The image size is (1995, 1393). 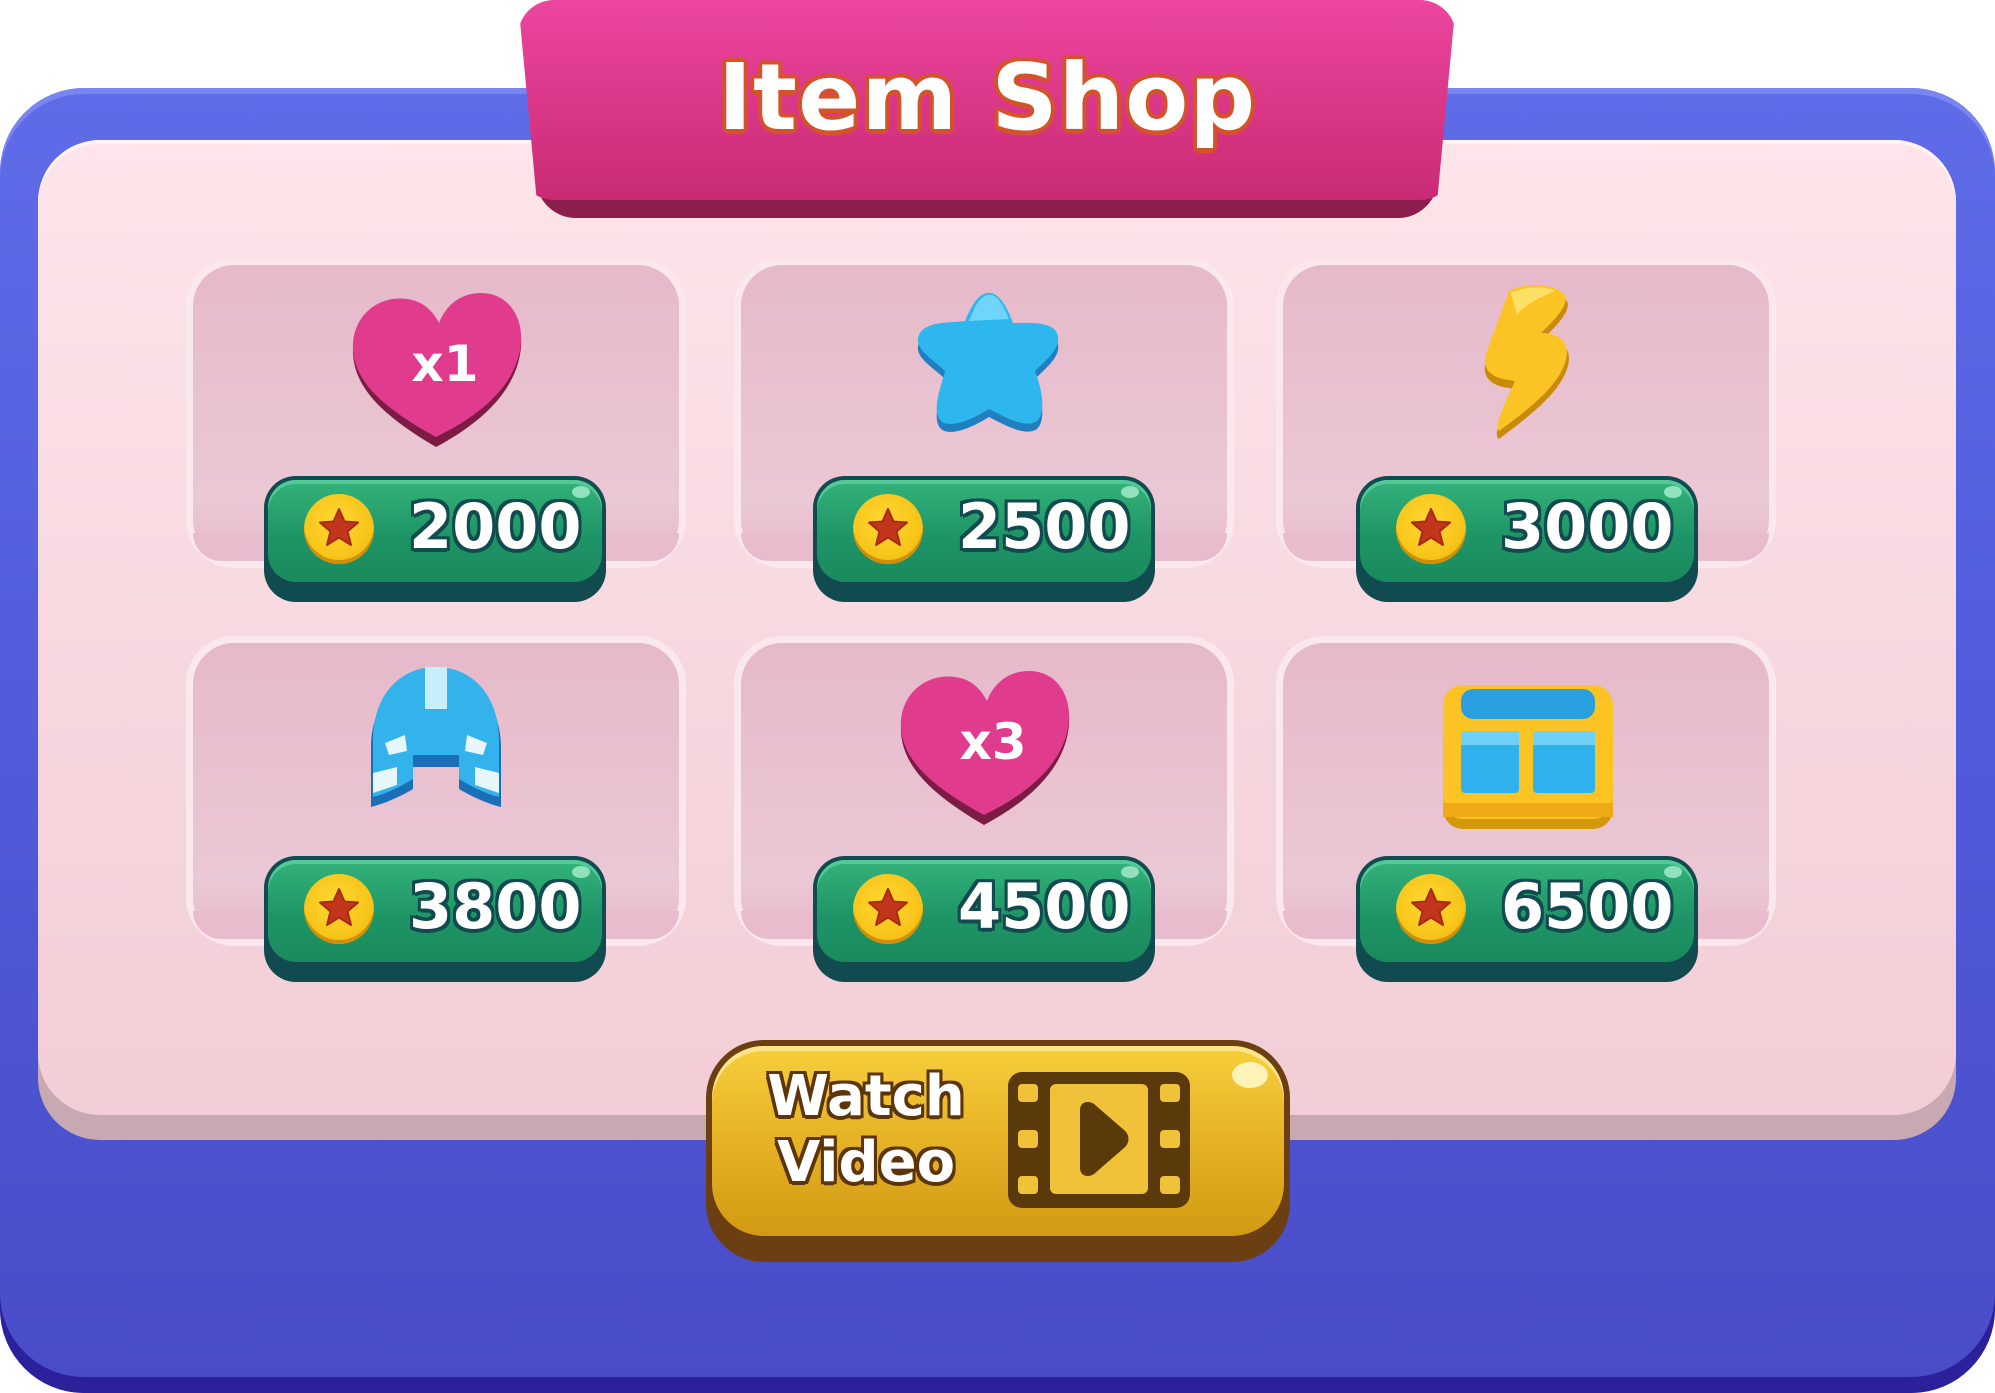 I want to click on lightning-bolt-icon, so click(x=1526, y=362).